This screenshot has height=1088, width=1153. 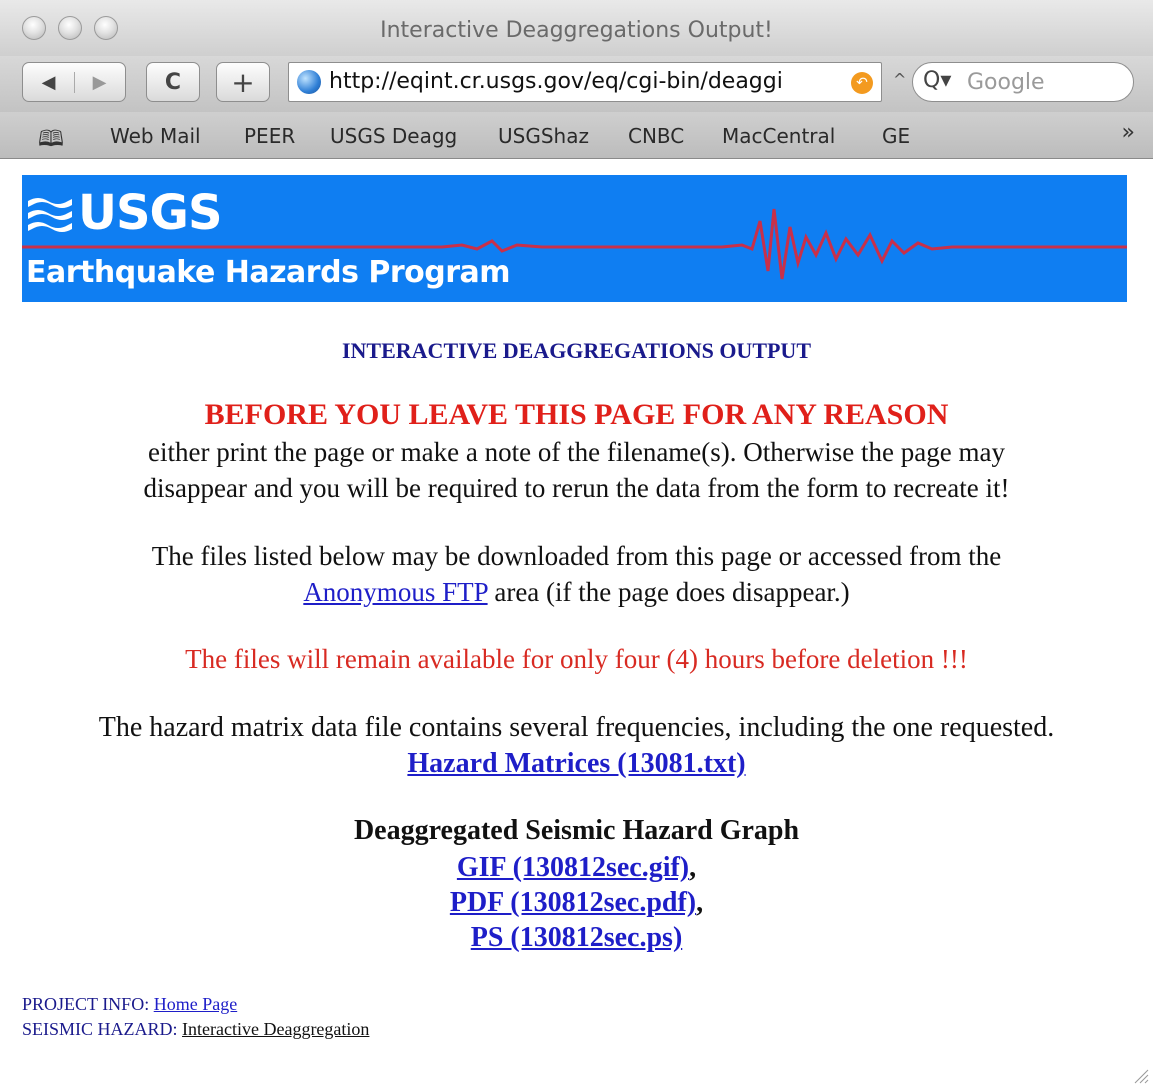 What do you see at coordinates (1128, 132) in the screenshot?
I see `bookmarks-overflow-button: »` at bounding box center [1128, 132].